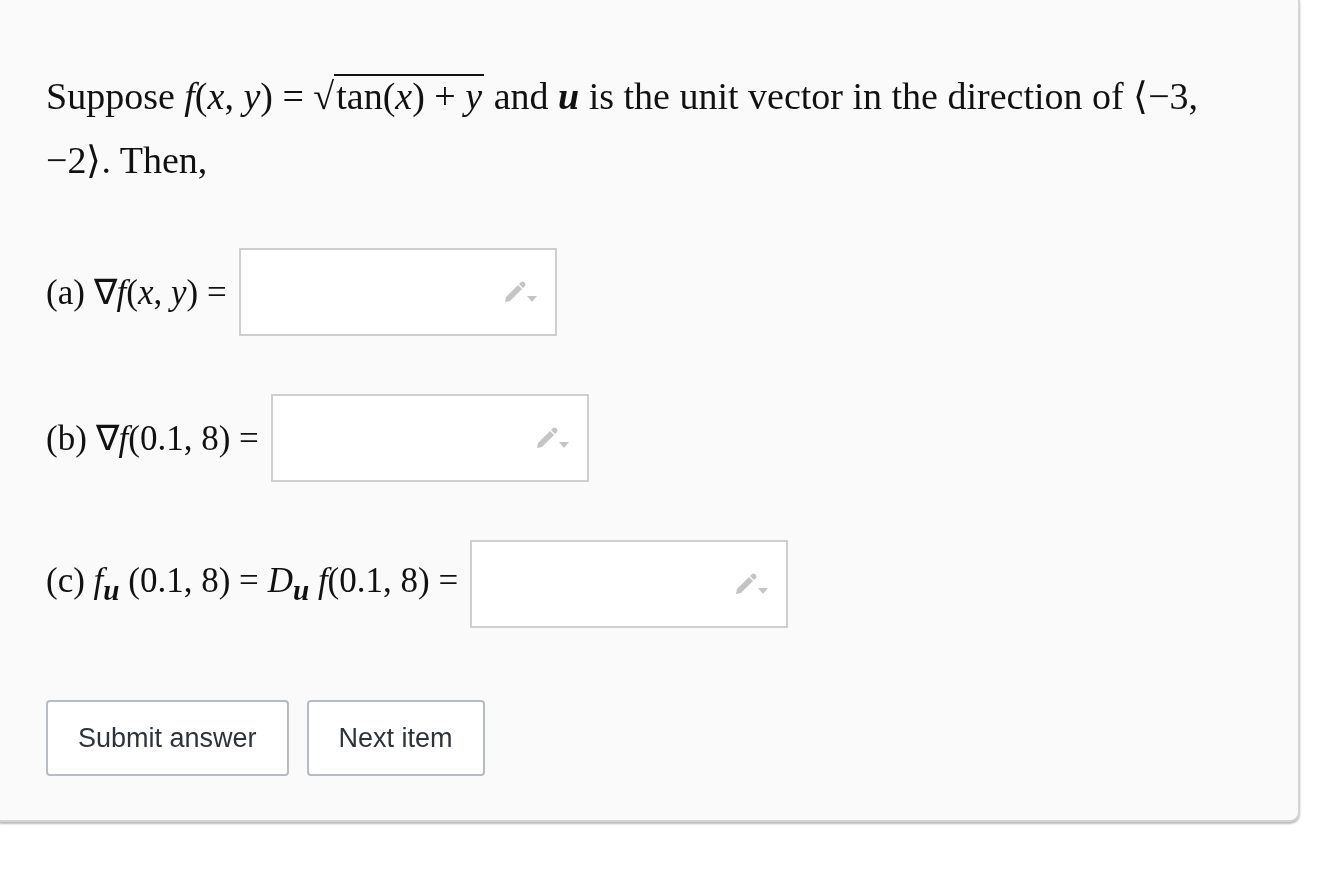 Image resolution: width=1328 pixels, height=870 pixels. I want to click on part-expression: (c) f$_{u}$ (0.1, 8) = D$_{u}$ f(0.1, 8) =, so click(252, 584).